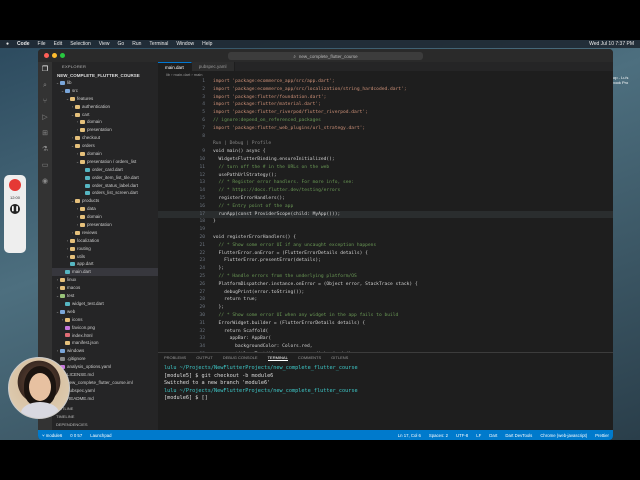  What do you see at coordinates (105, 91) in the screenshot?
I see `tree-item: ⌄ src` at bounding box center [105, 91].